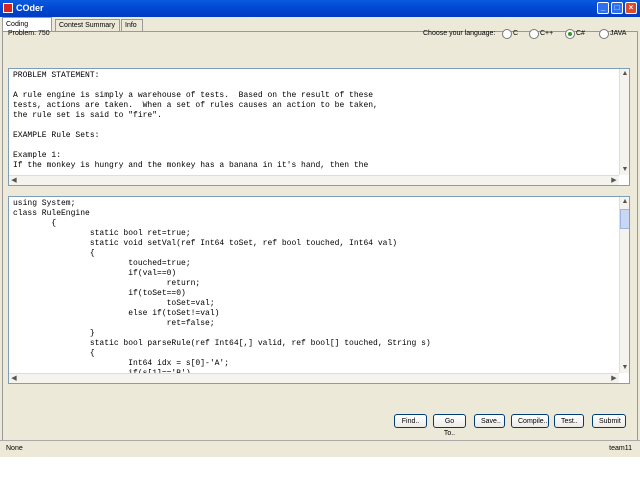 This screenshot has width=640, height=480. I want to click on tab-coding-arena: Coding Arena, so click(27, 29).